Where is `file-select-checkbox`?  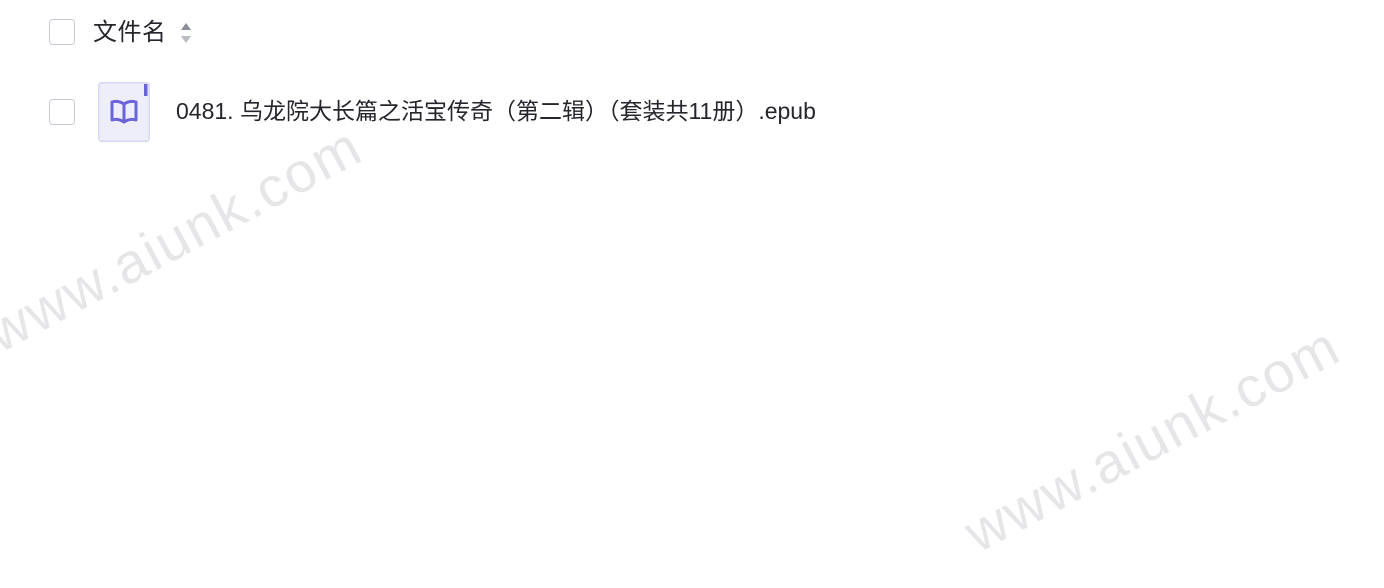 file-select-checkbox is located at coordinates (62, 112).